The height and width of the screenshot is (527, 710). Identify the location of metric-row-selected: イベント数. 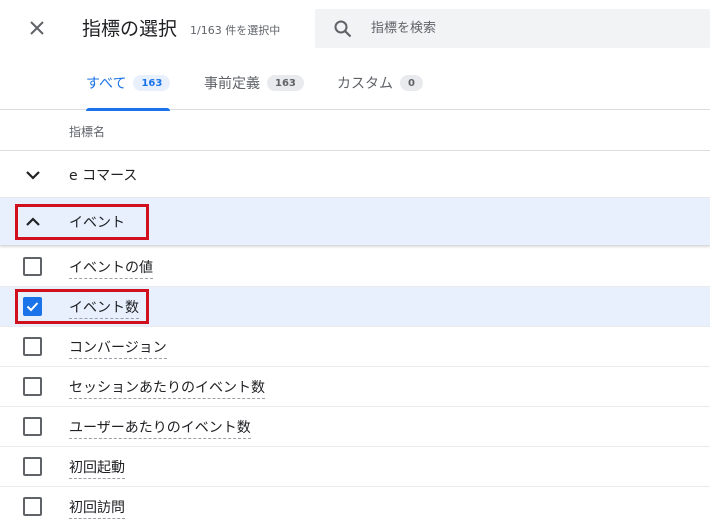
(355, 307).